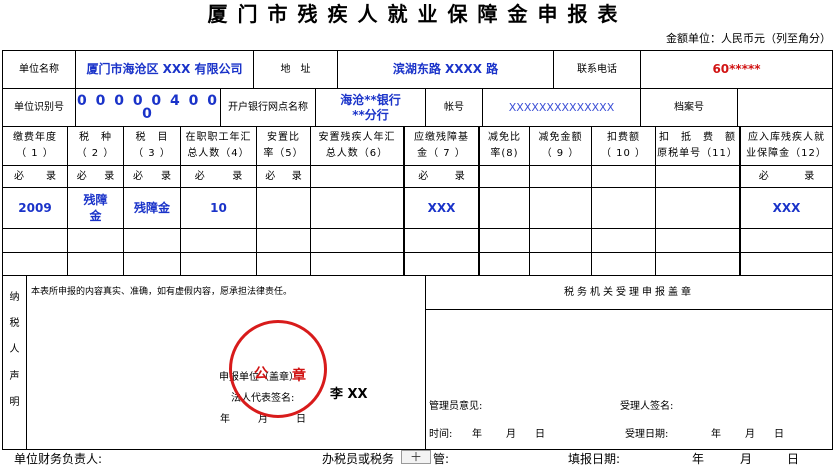 The width and height of the screenshot is (835, 468). I want to click on account-label: 帐号, so click(454, 107).